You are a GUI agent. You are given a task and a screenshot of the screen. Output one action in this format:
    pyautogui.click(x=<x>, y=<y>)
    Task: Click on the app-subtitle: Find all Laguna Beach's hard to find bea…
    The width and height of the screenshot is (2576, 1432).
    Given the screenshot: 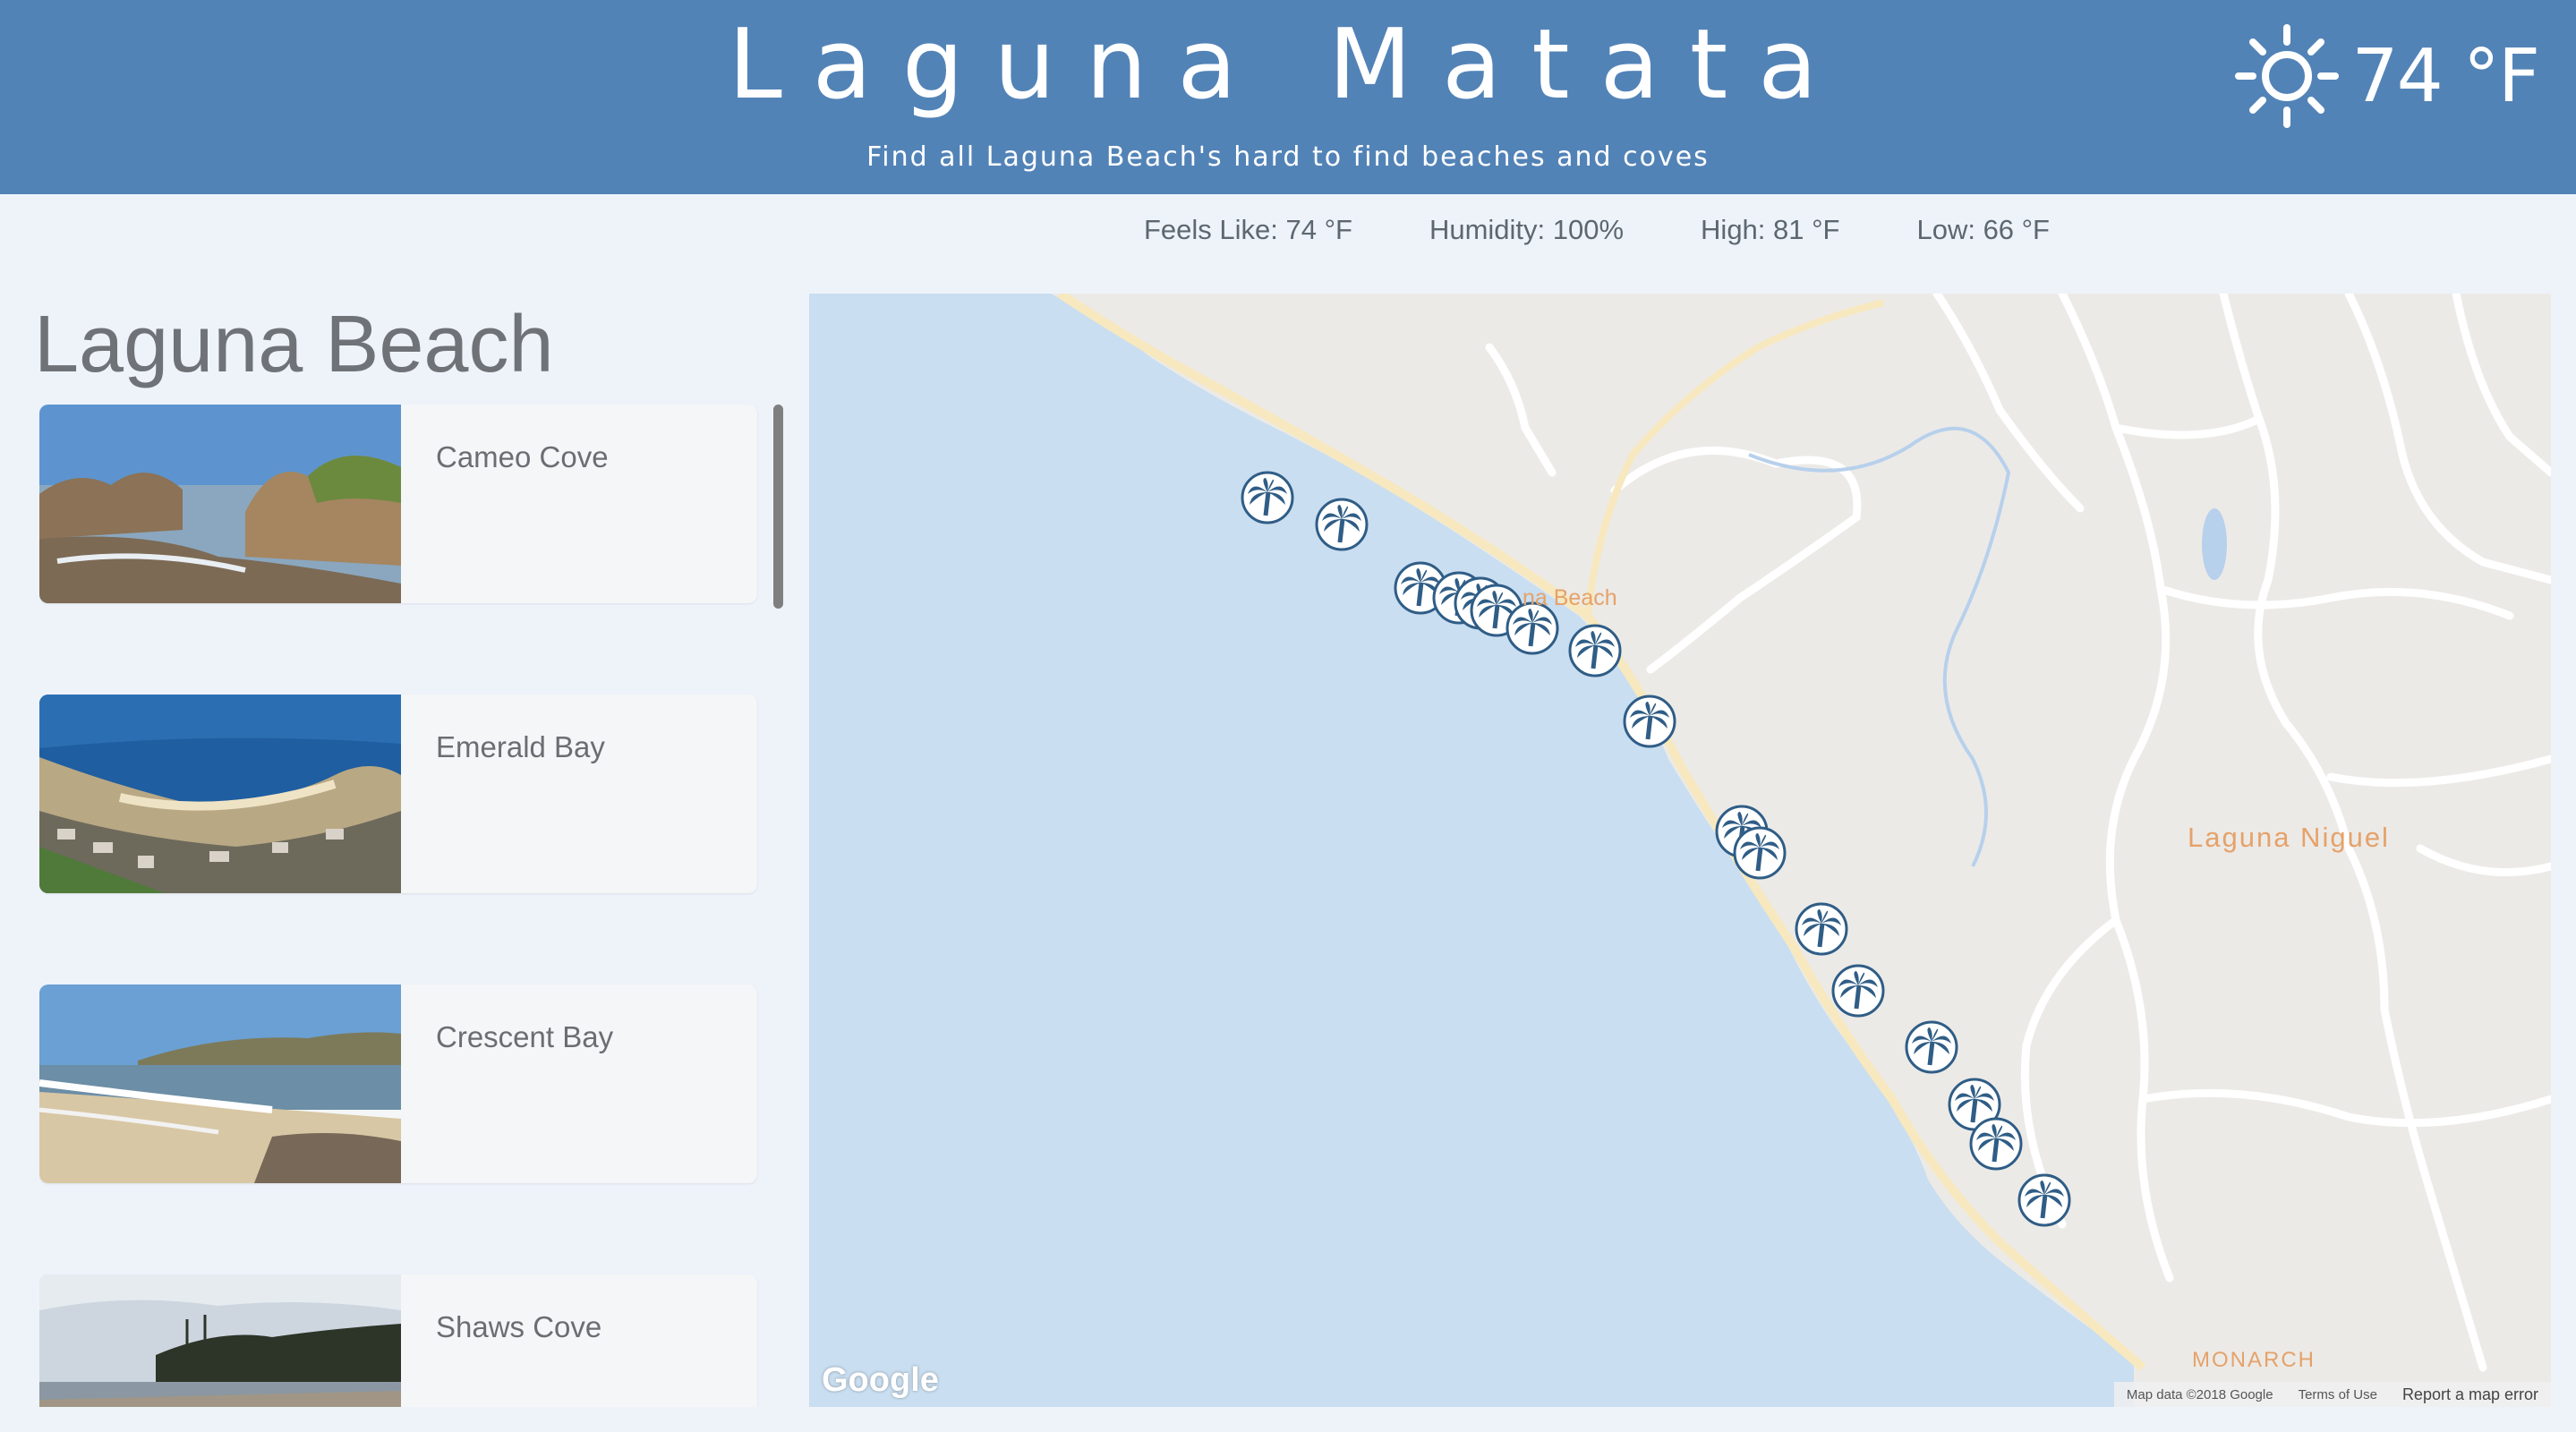 What is the action you would take?
    pyautogui.click(x=1288, y=157)
    